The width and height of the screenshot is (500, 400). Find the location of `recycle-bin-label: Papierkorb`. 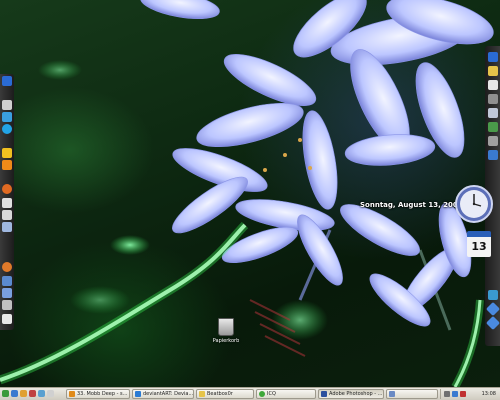

recycle-bin-label: Papierkorb is located at coordinates (226, 341).